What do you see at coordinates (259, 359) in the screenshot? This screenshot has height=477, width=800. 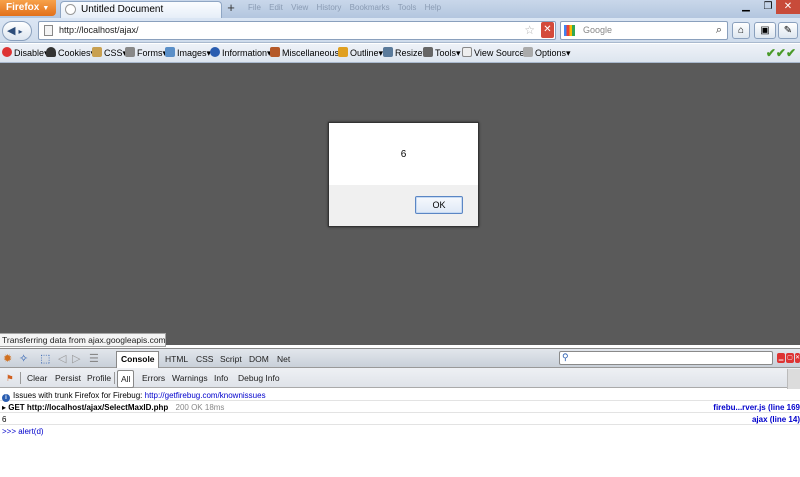 I see `tab-dom: DOM` at bounding box center [259, 359].